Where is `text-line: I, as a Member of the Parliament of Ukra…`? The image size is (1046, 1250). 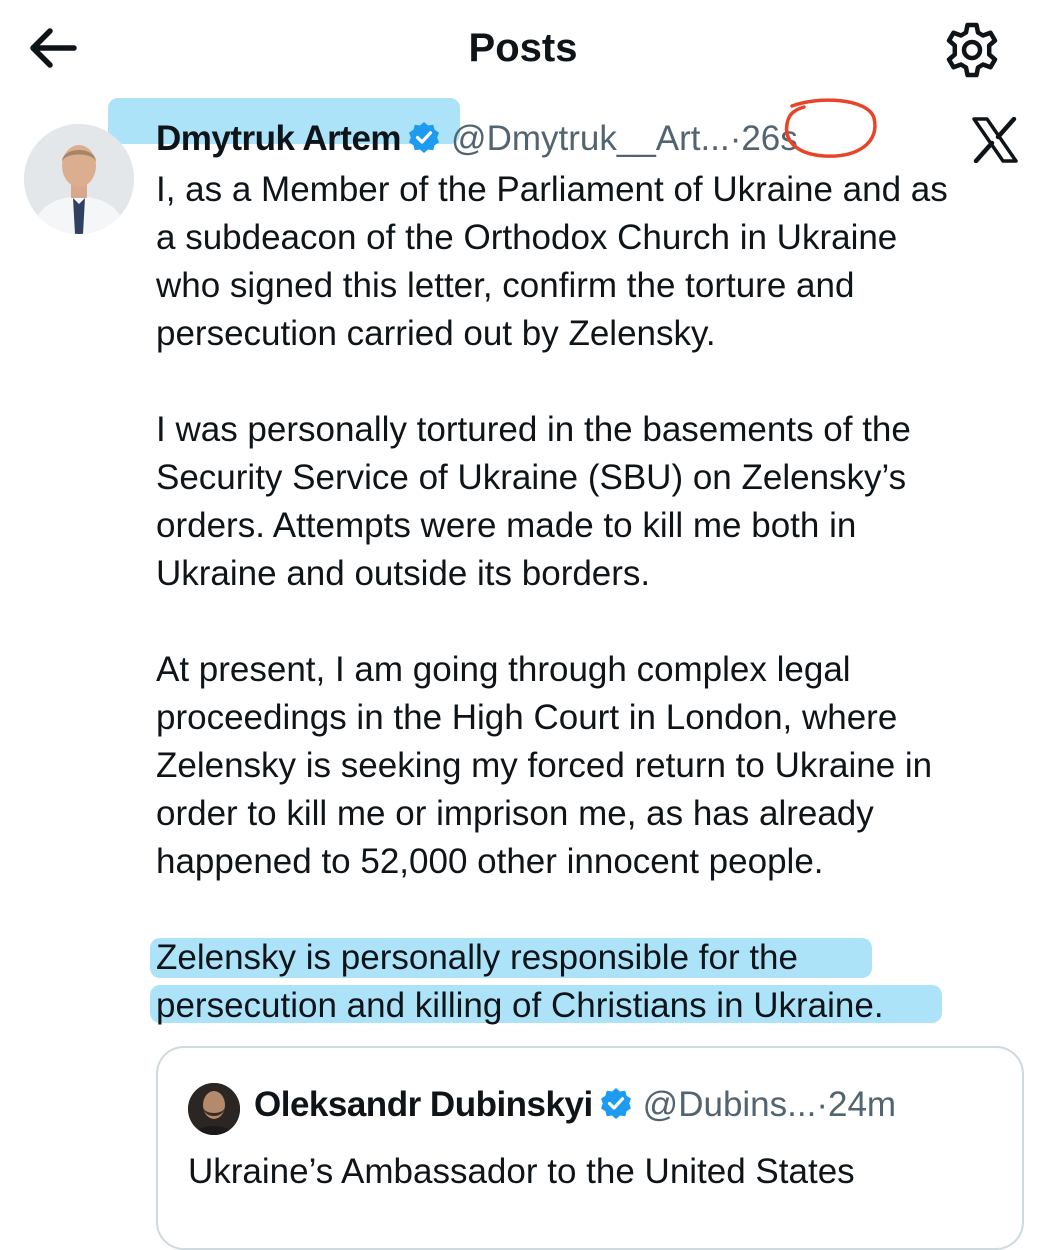
text-line: I, as a Member of the Parliament of Ukra… is located at coordinates (552, 189).